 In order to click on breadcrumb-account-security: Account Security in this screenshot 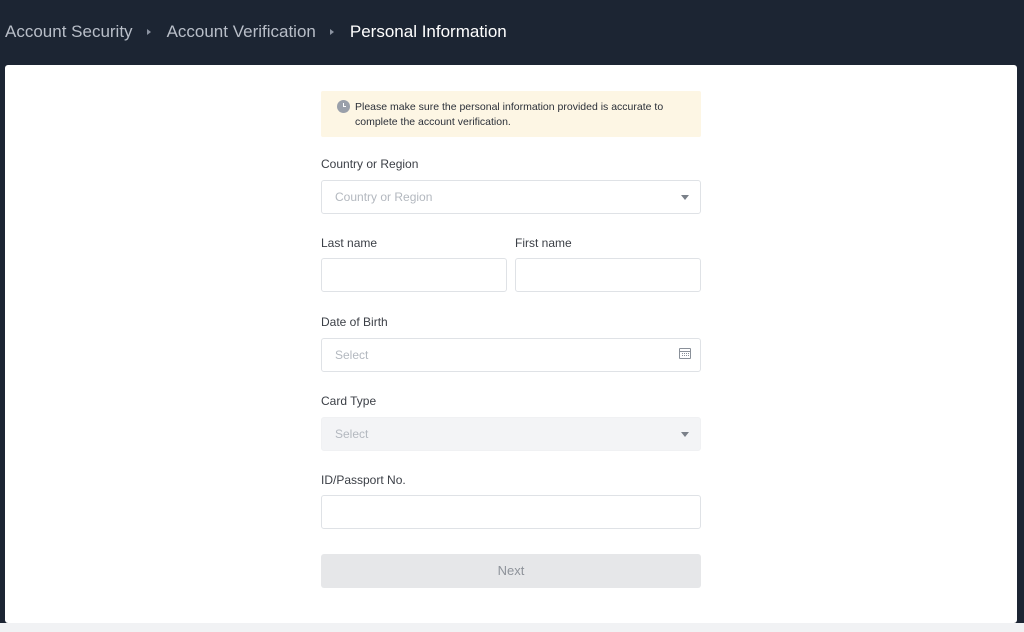, I will do `click(69, 32)`.